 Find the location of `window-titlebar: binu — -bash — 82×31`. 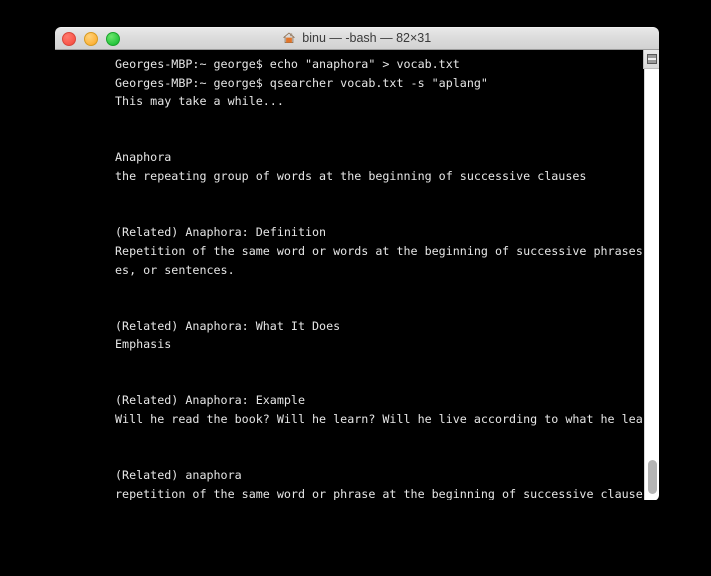

window-titlebar: binu — -bash — 82×31 is located at coordinates (357, 38).